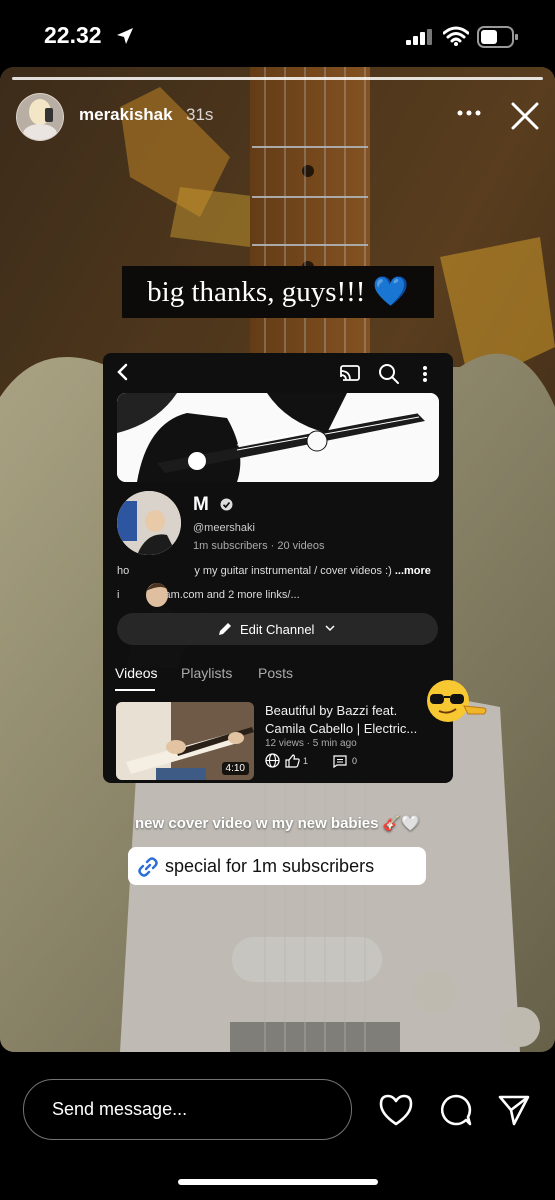 The image size is (555, 1200). Describe the element at coordinates (148, 867) in the screenshot. I see `link-icon` at that location.